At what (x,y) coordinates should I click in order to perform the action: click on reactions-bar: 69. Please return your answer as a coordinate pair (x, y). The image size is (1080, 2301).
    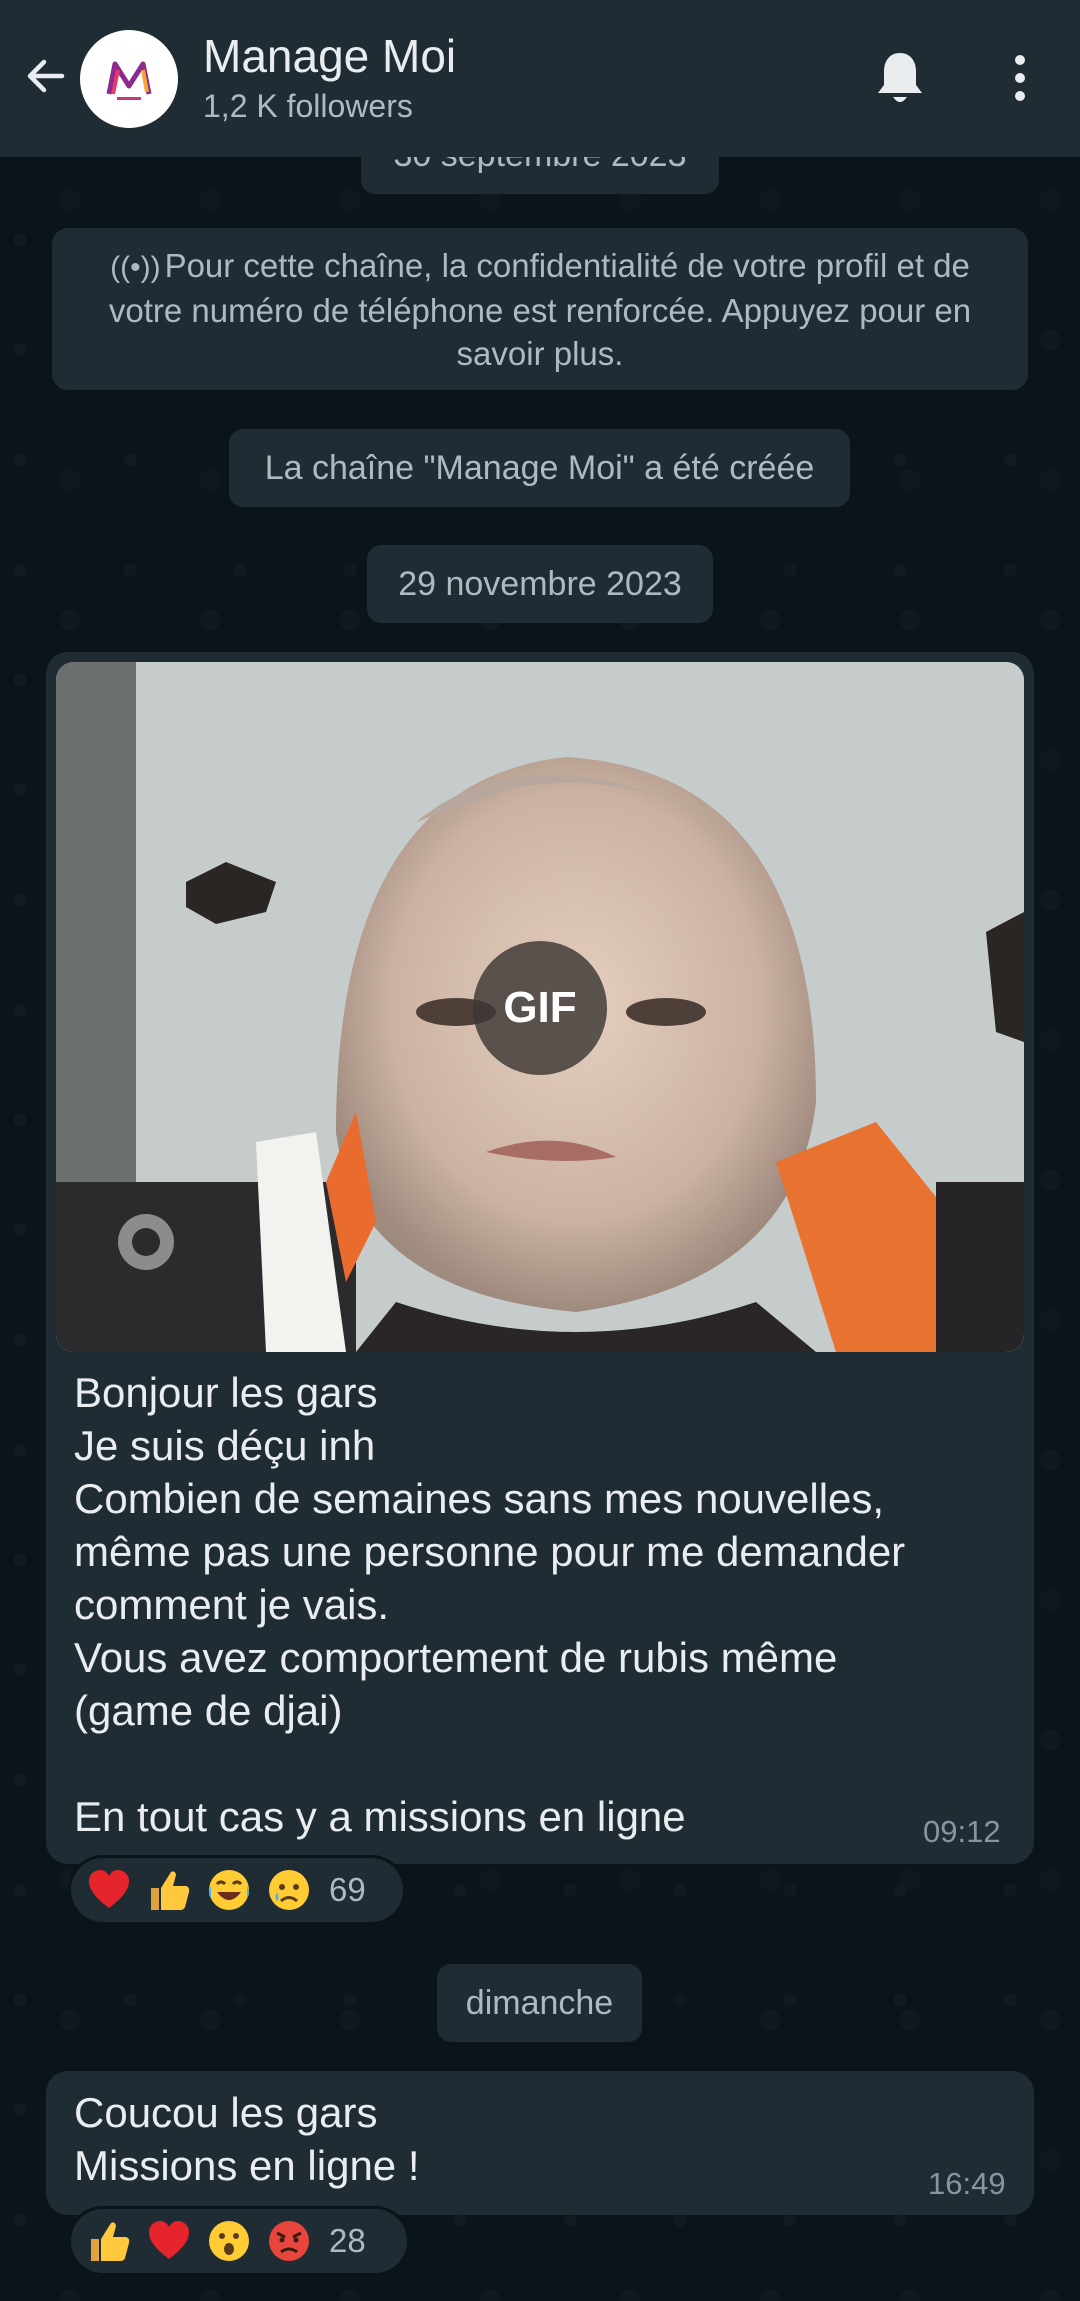
    Looking at the image, I should click on (237, 1890).